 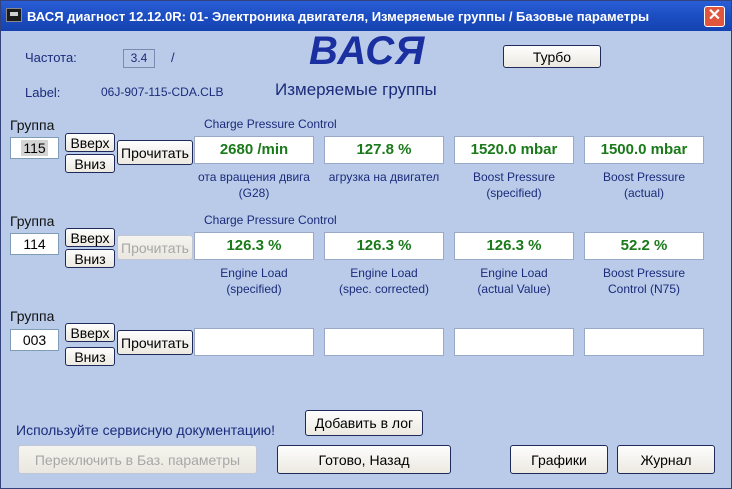 I want to click on group-number-input: 114, so click(x=34, y=244).